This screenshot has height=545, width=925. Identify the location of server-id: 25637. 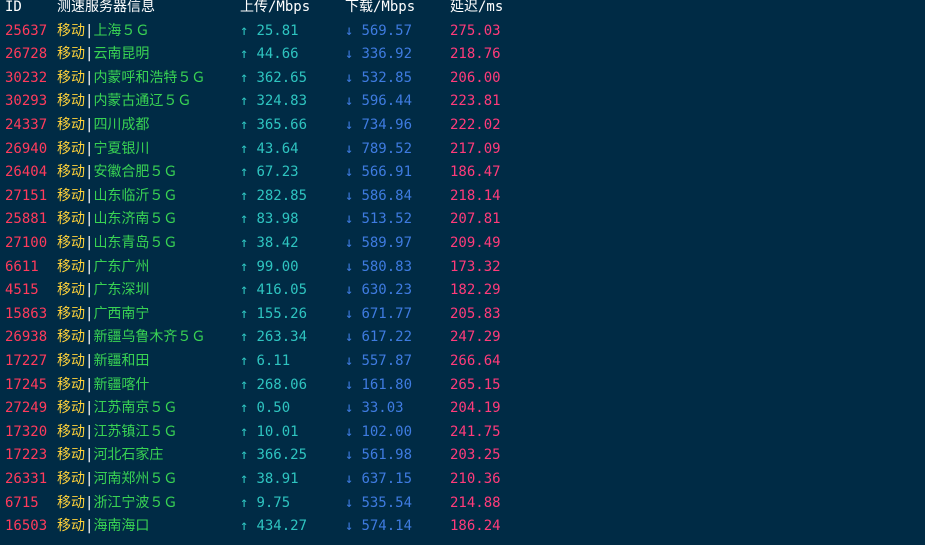
(26, 30).